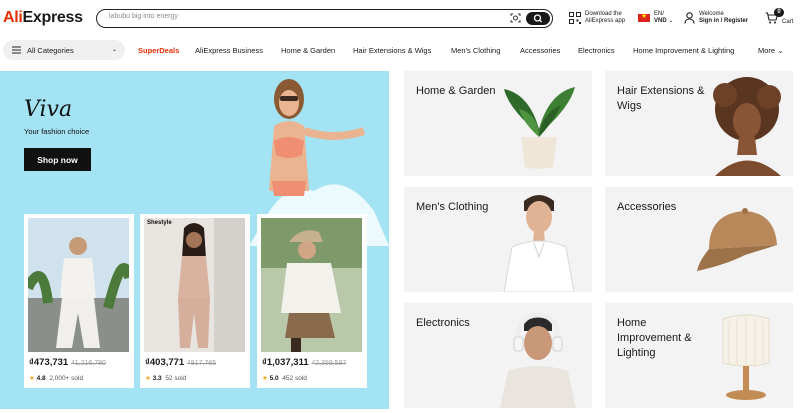 The width and height of the screenshot is (800, 413). I want to click on nav-hair-extensions-wigs: Hair Extensions & Wigs, so click(392, 50).